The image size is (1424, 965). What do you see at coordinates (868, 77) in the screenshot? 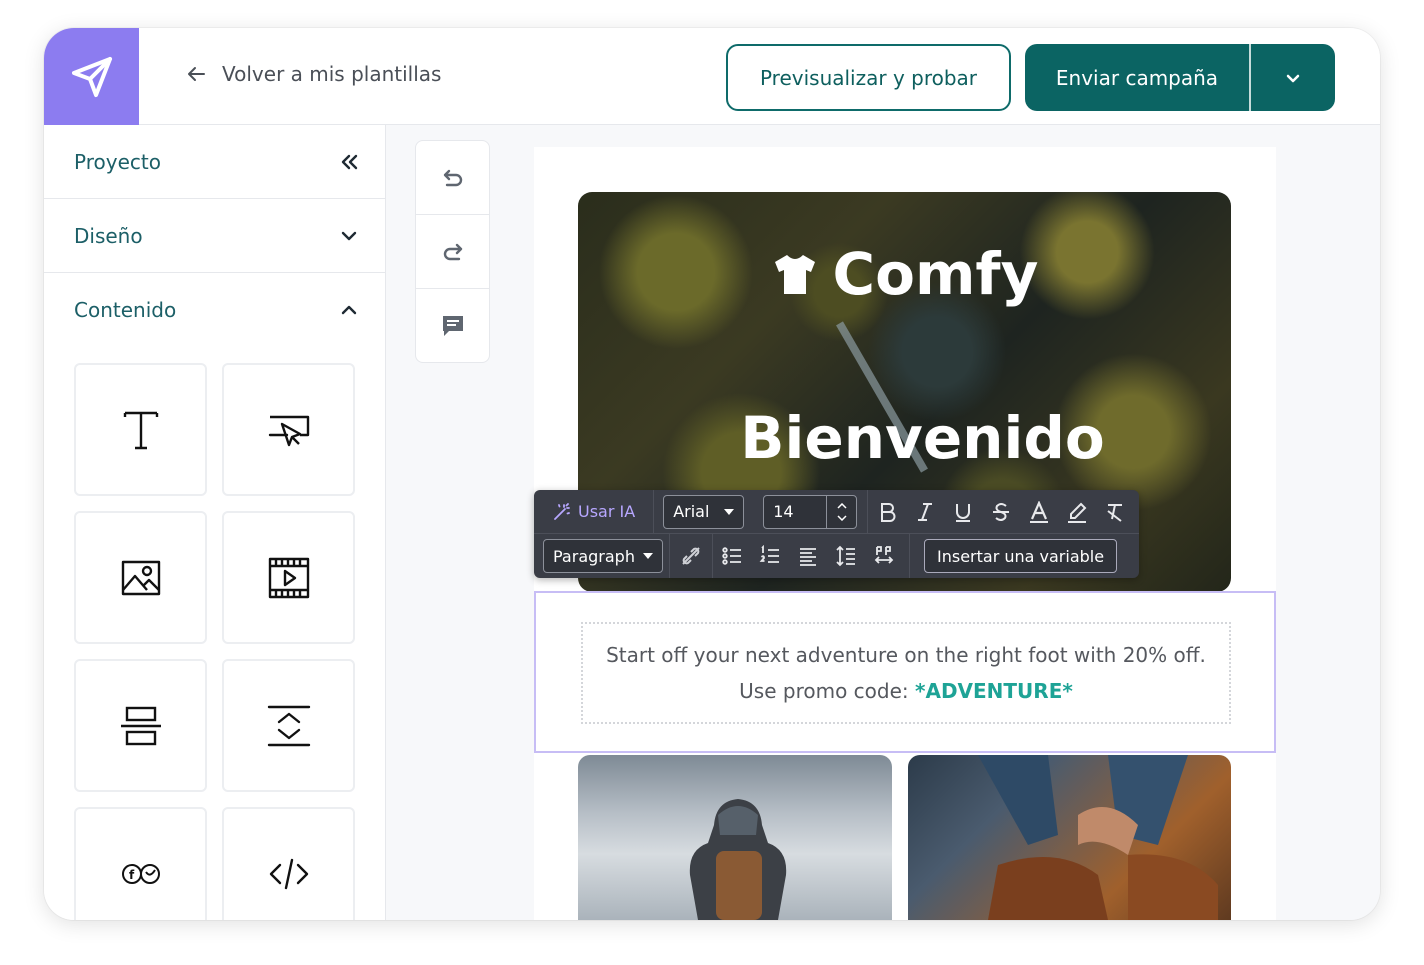
I see `preview-and-test-button: Previsualizar y probar` at bounding box center [868, 77].